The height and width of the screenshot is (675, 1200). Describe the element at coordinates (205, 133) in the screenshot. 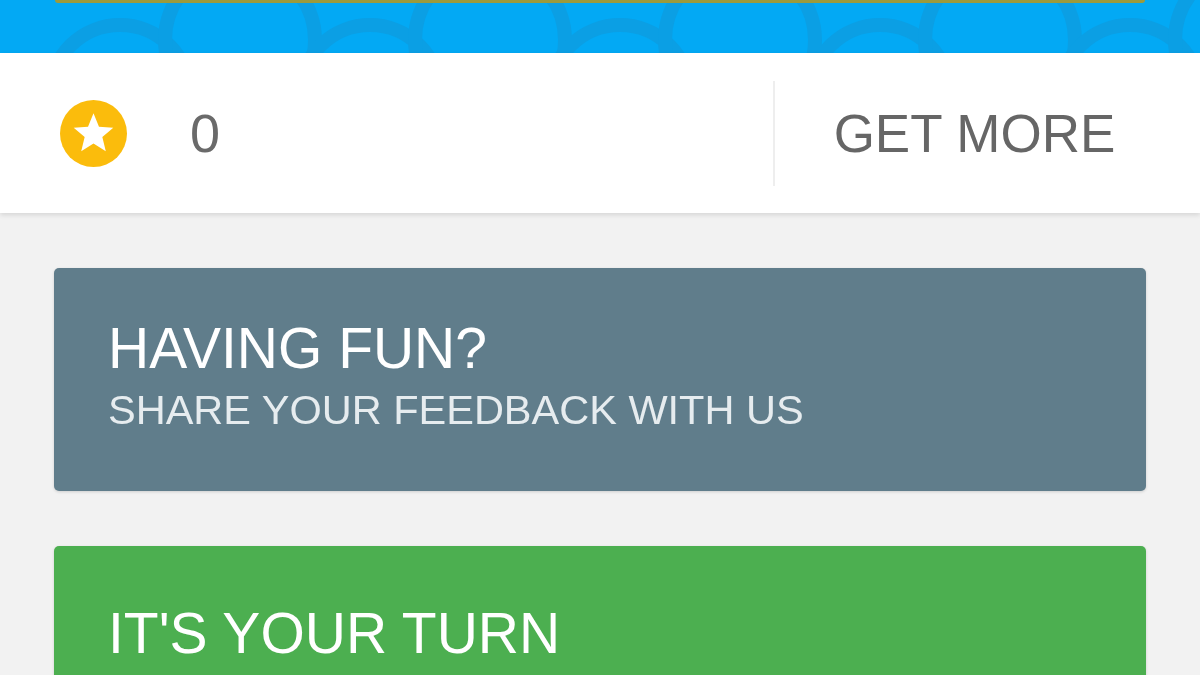

I see `coin-count: 0` at that location.